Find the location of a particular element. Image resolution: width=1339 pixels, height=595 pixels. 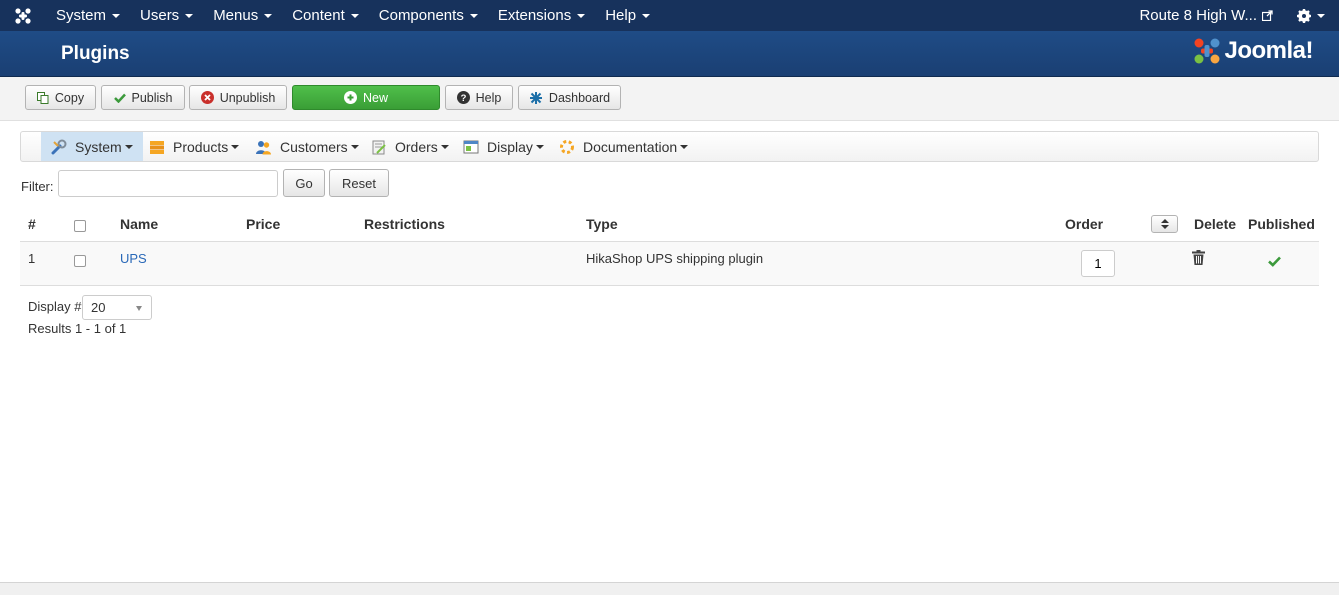

check-icon is located at coordinates (119, 98).